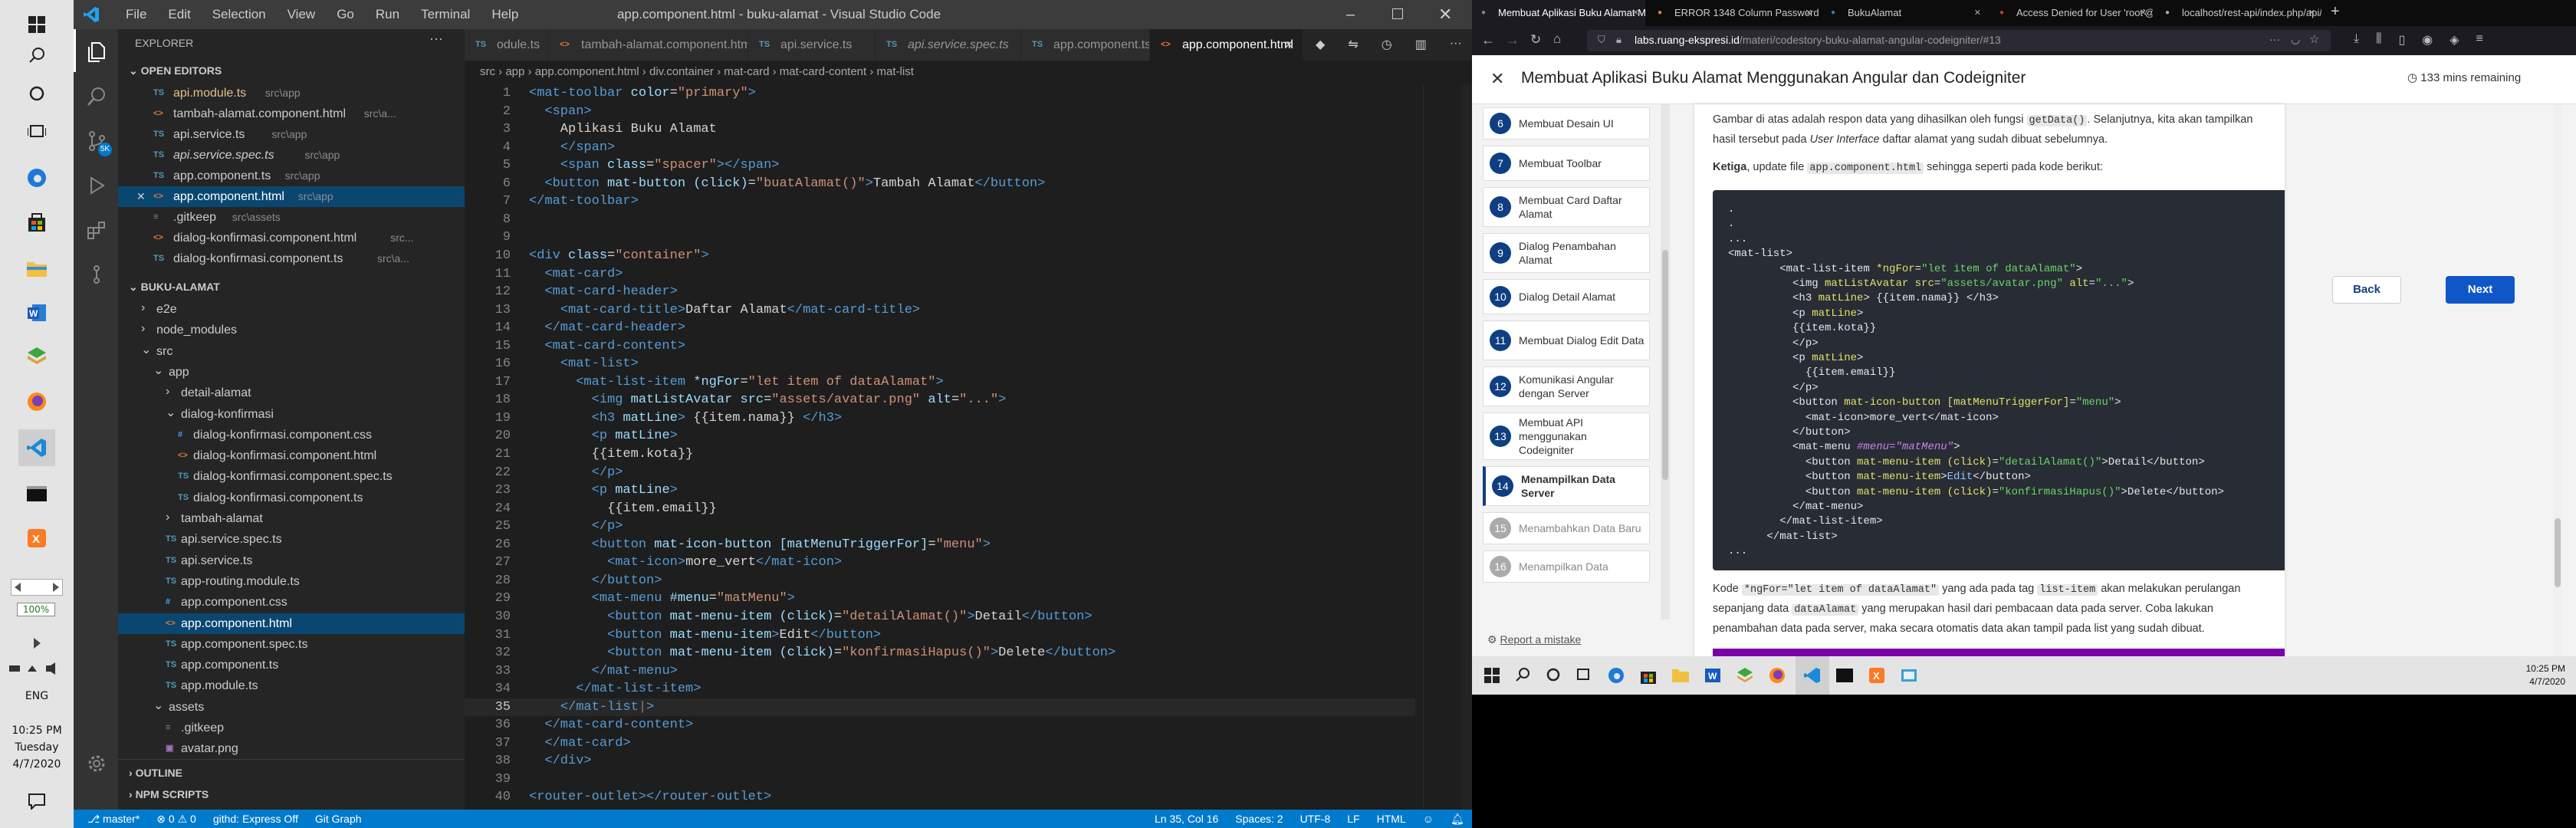 The height and width of the screenshot is (828, 2576). What do you see at coordinates (291, 393) in the screenshot?
I see `tree-folder: › detail-alamat` at bounding box center [291, 393].